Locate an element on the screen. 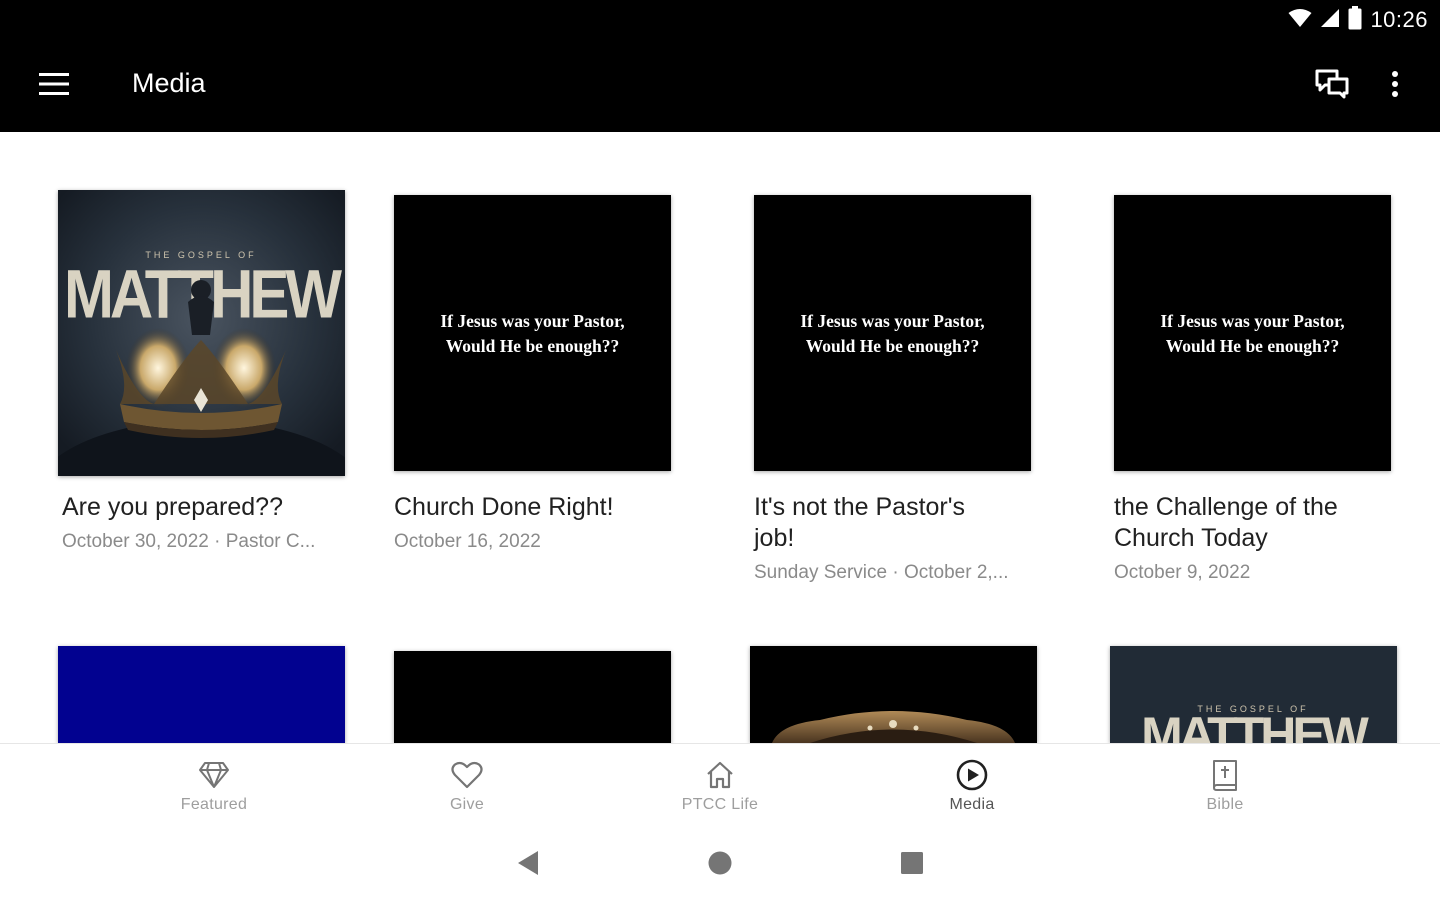  media-title: Church Done Right! is located at coordinates (504, 507).